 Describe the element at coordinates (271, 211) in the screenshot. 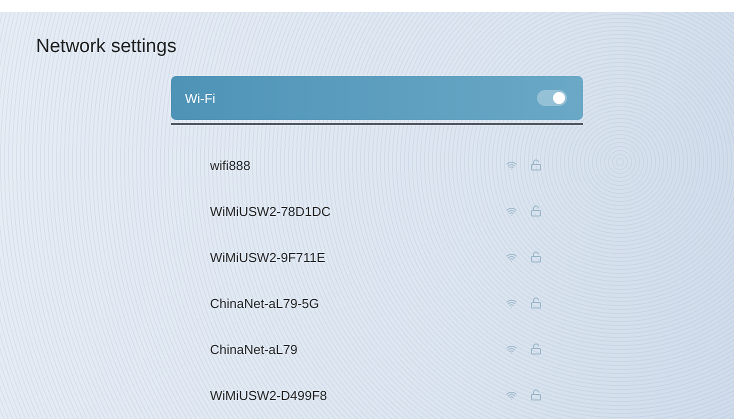

I see `network-name: WiMiUSW2-78D1DC` at that location.